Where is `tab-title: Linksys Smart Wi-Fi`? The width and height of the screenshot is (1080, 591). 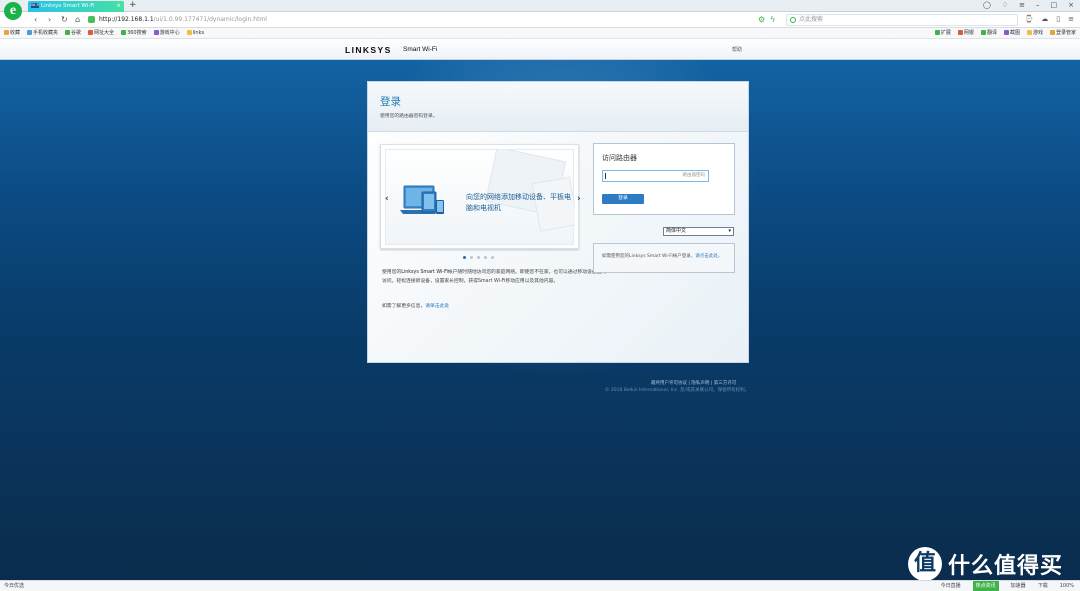
tab-title: Linksys Smart Wi-Fi is located at coordinates (68, 6).